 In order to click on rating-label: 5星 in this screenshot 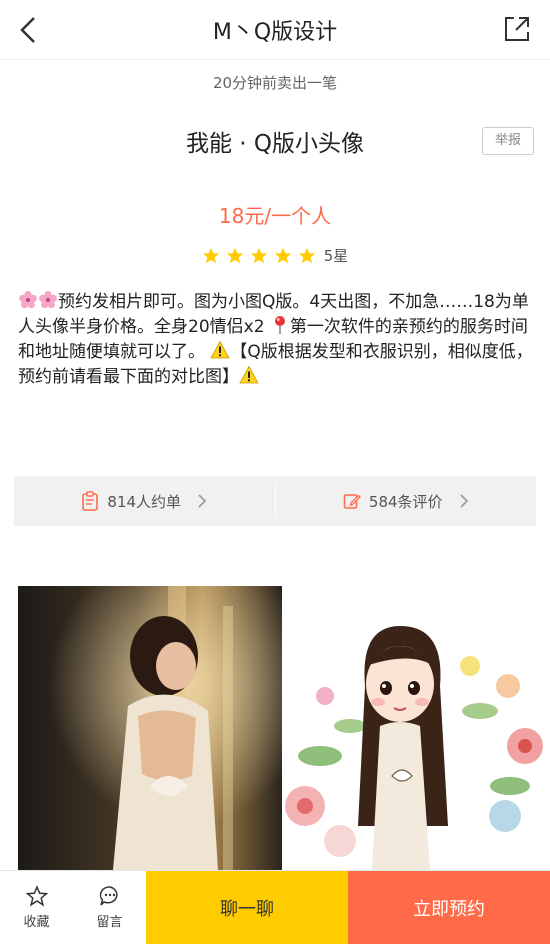, I will do `click(336, 256)`.